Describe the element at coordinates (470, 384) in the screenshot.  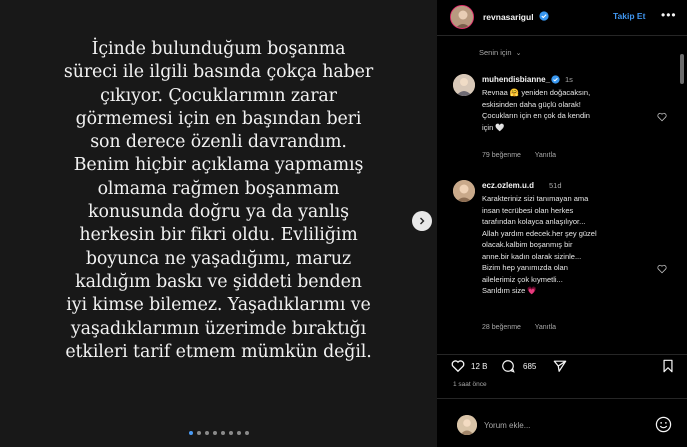
I see `post-timestamp: 1 saat önce` at that location.